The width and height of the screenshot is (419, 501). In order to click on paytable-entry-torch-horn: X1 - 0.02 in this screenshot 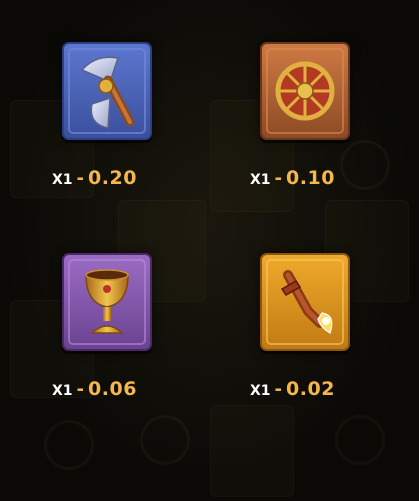, I will do `click(330, 343)`.